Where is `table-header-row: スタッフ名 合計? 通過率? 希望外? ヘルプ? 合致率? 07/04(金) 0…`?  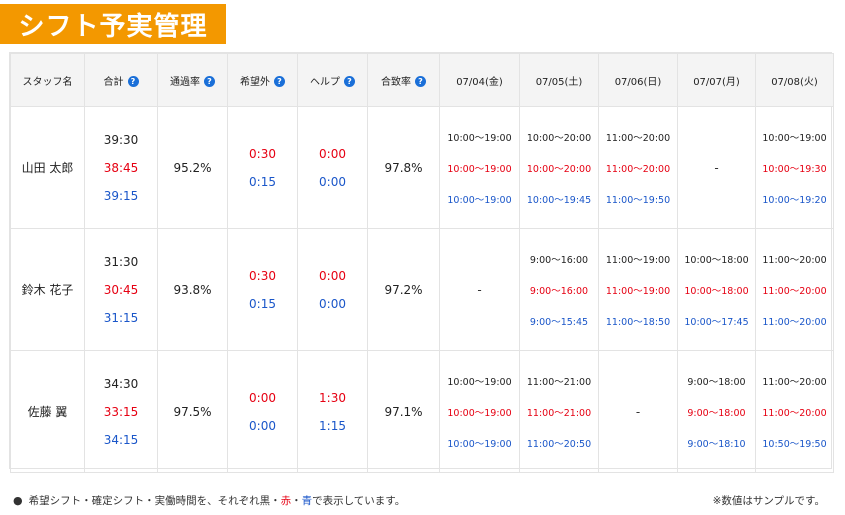 table-header-row: スタッフ名 合計? 通過率? 希望外? ヘルプ? 合致率? 07/04(金) 0… is located at coordinates (422, 80).